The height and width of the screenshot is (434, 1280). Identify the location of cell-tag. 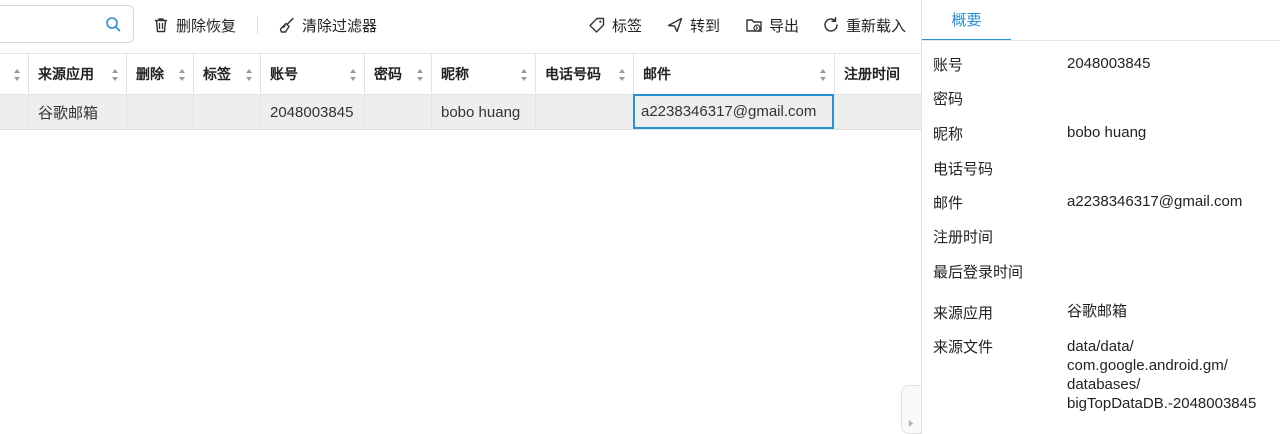
(227, 112).